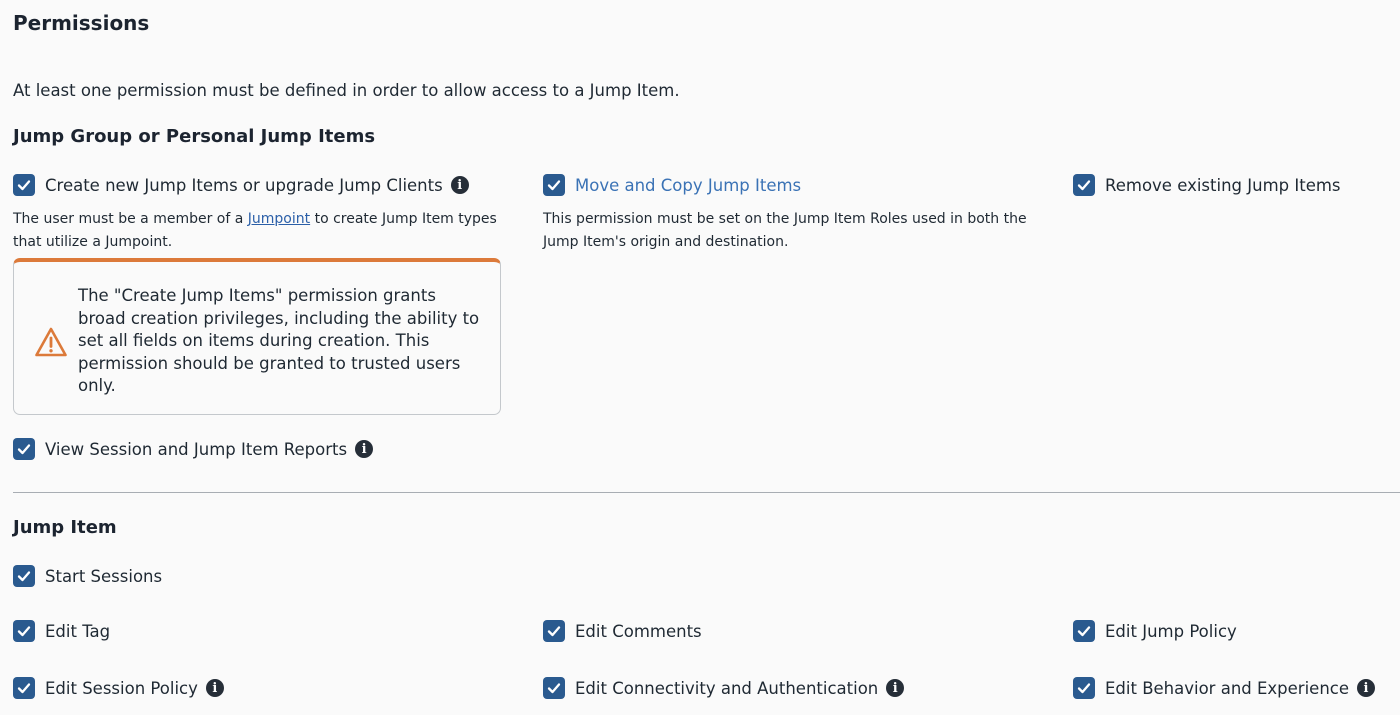  Describe the element at coordinates (279, 219) in the screenshot. I see `jumpoint-link: Jumpoint` at that location.